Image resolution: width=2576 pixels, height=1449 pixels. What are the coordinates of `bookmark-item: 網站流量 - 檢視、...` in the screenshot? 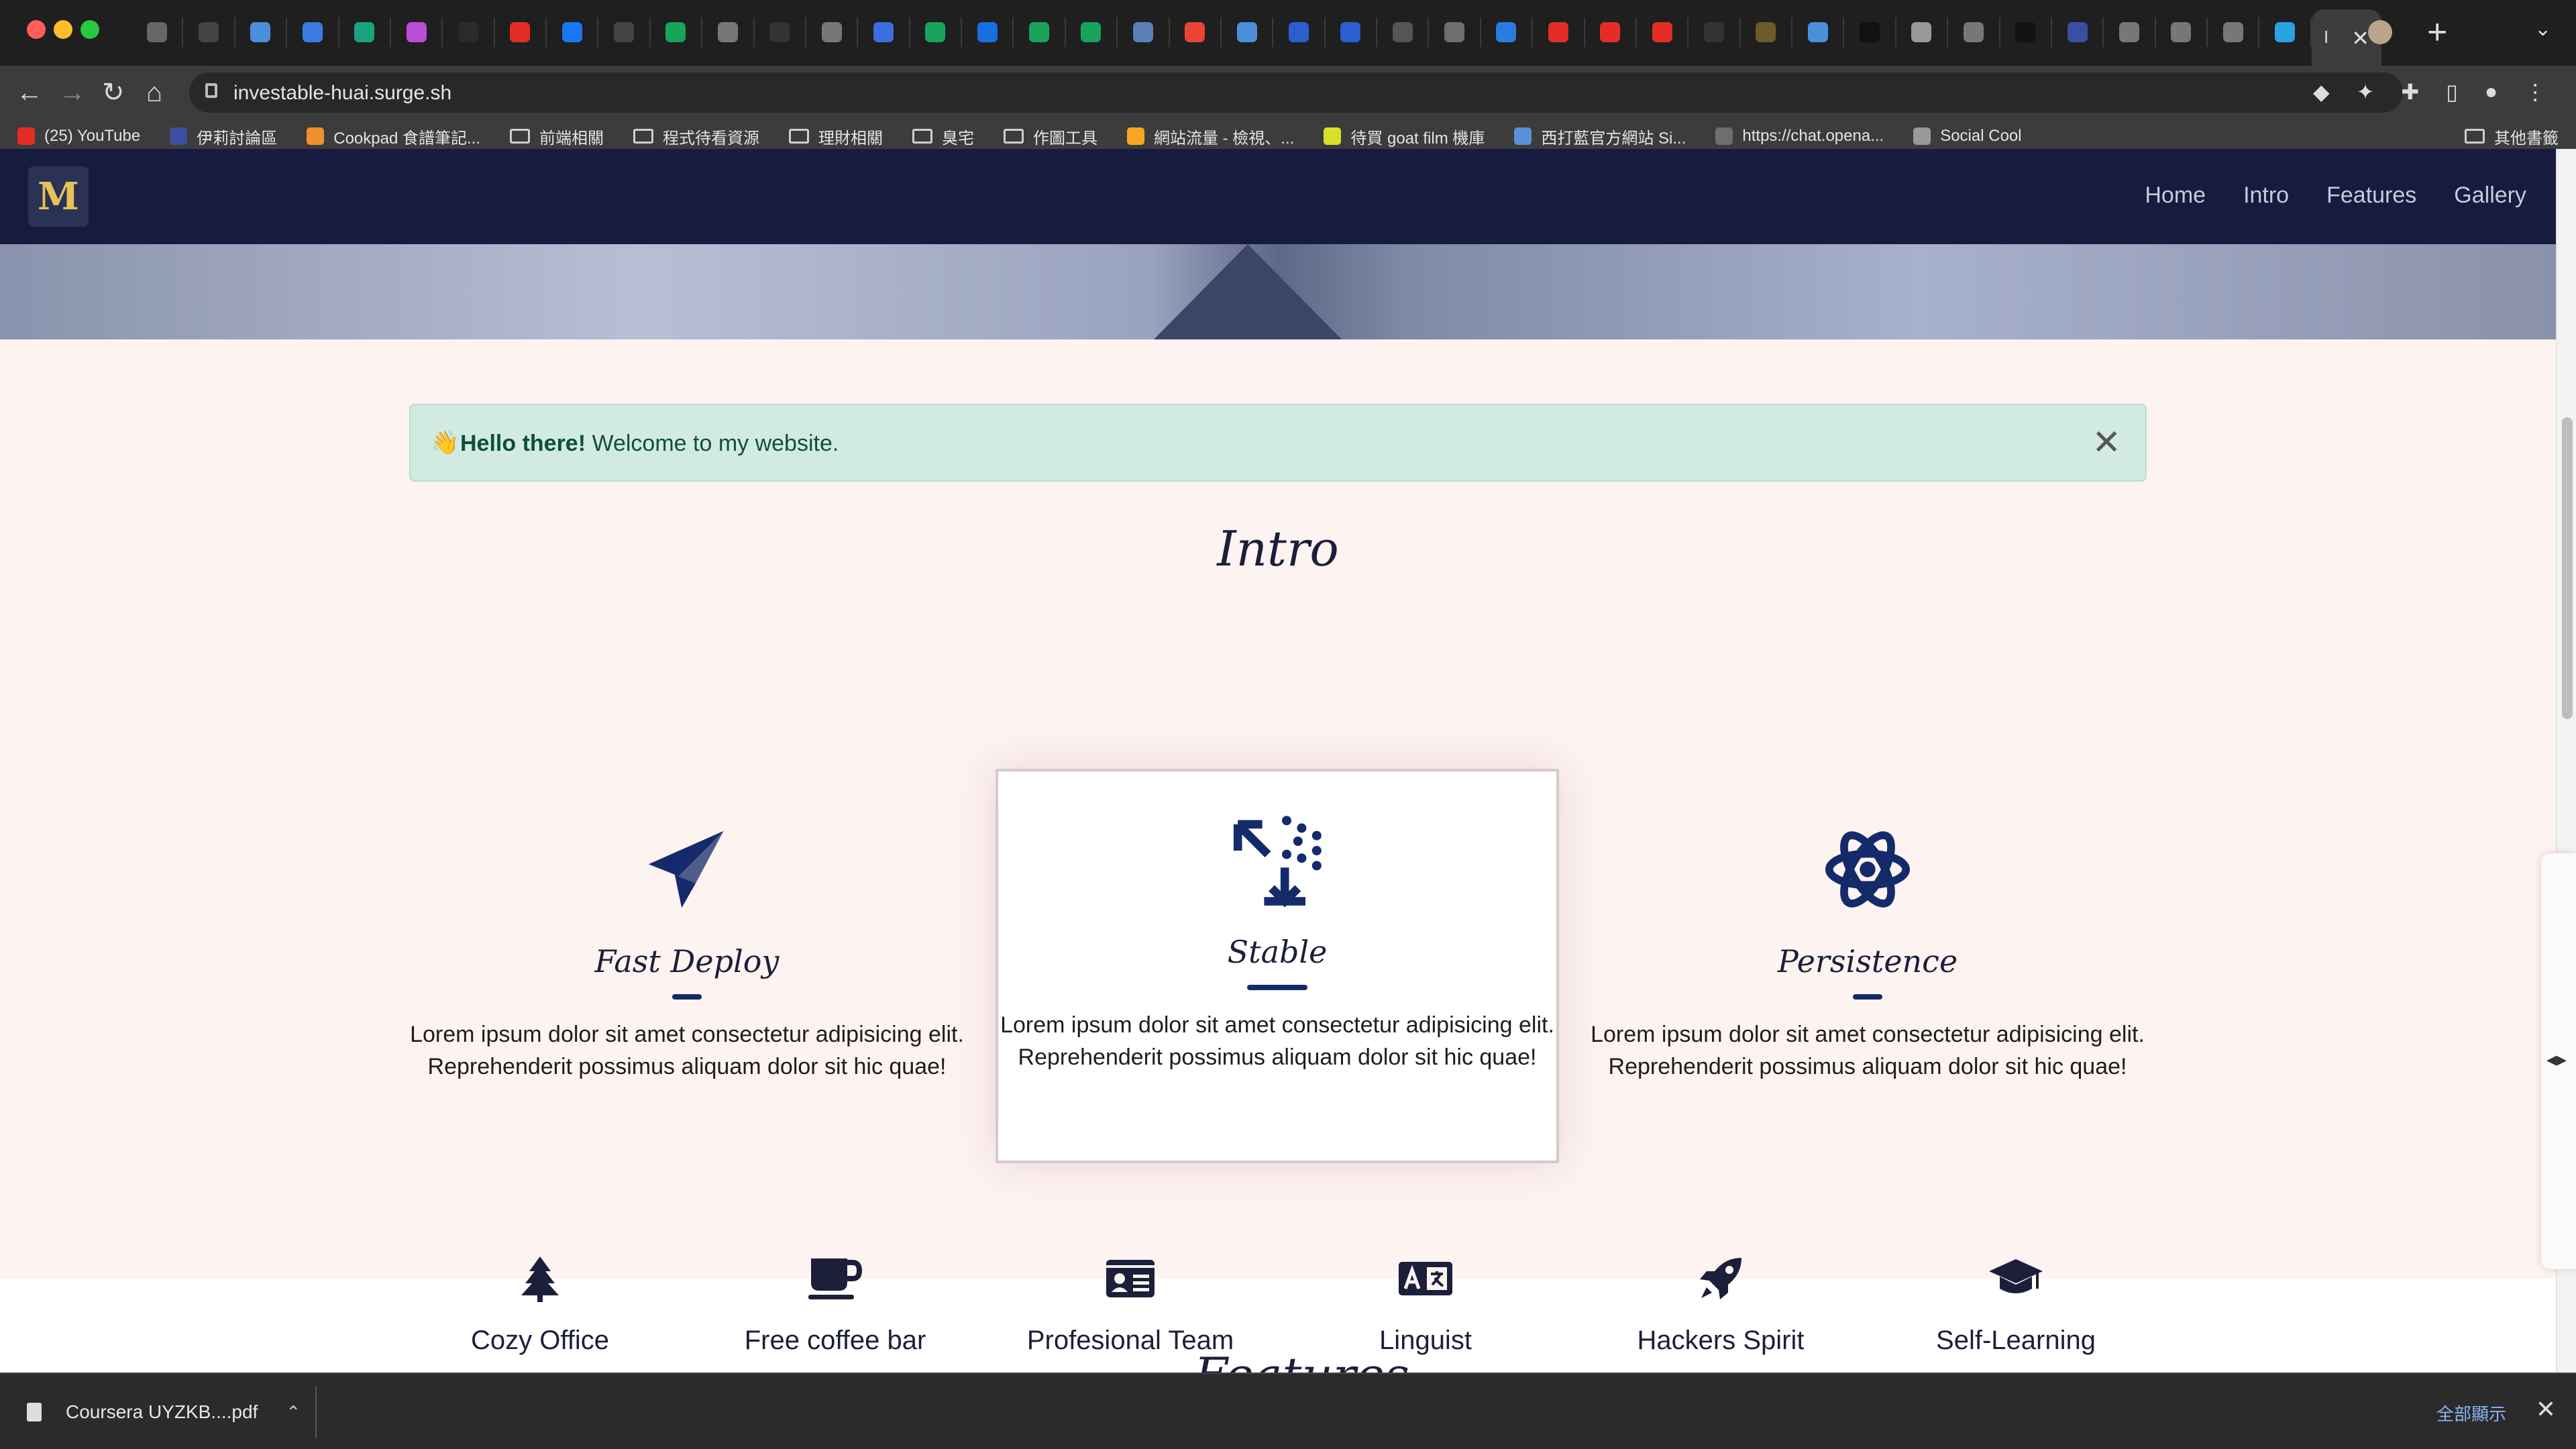 It's located at (1210, 136).